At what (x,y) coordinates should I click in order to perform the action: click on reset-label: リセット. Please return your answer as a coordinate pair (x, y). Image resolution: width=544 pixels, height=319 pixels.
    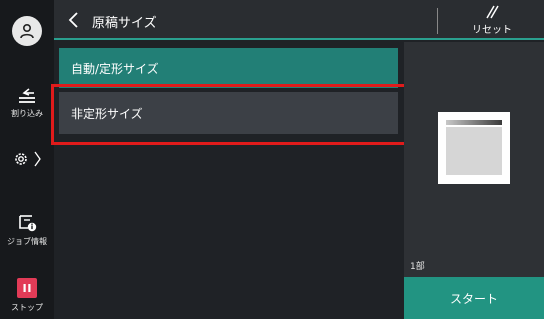
    Looking at the image, I should click on (492, 30).